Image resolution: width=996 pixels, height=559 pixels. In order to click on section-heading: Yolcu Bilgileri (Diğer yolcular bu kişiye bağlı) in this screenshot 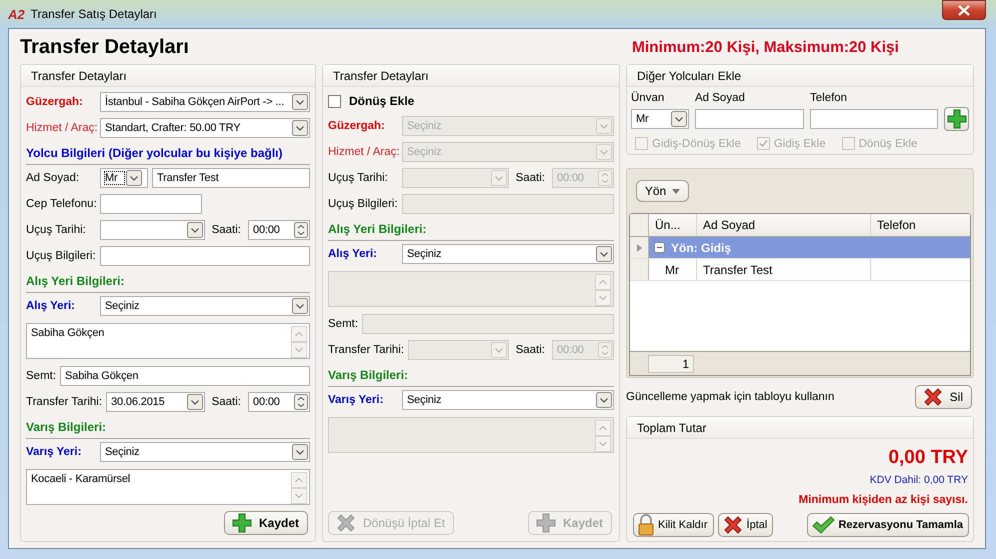, I will do `click(154, 153)`.